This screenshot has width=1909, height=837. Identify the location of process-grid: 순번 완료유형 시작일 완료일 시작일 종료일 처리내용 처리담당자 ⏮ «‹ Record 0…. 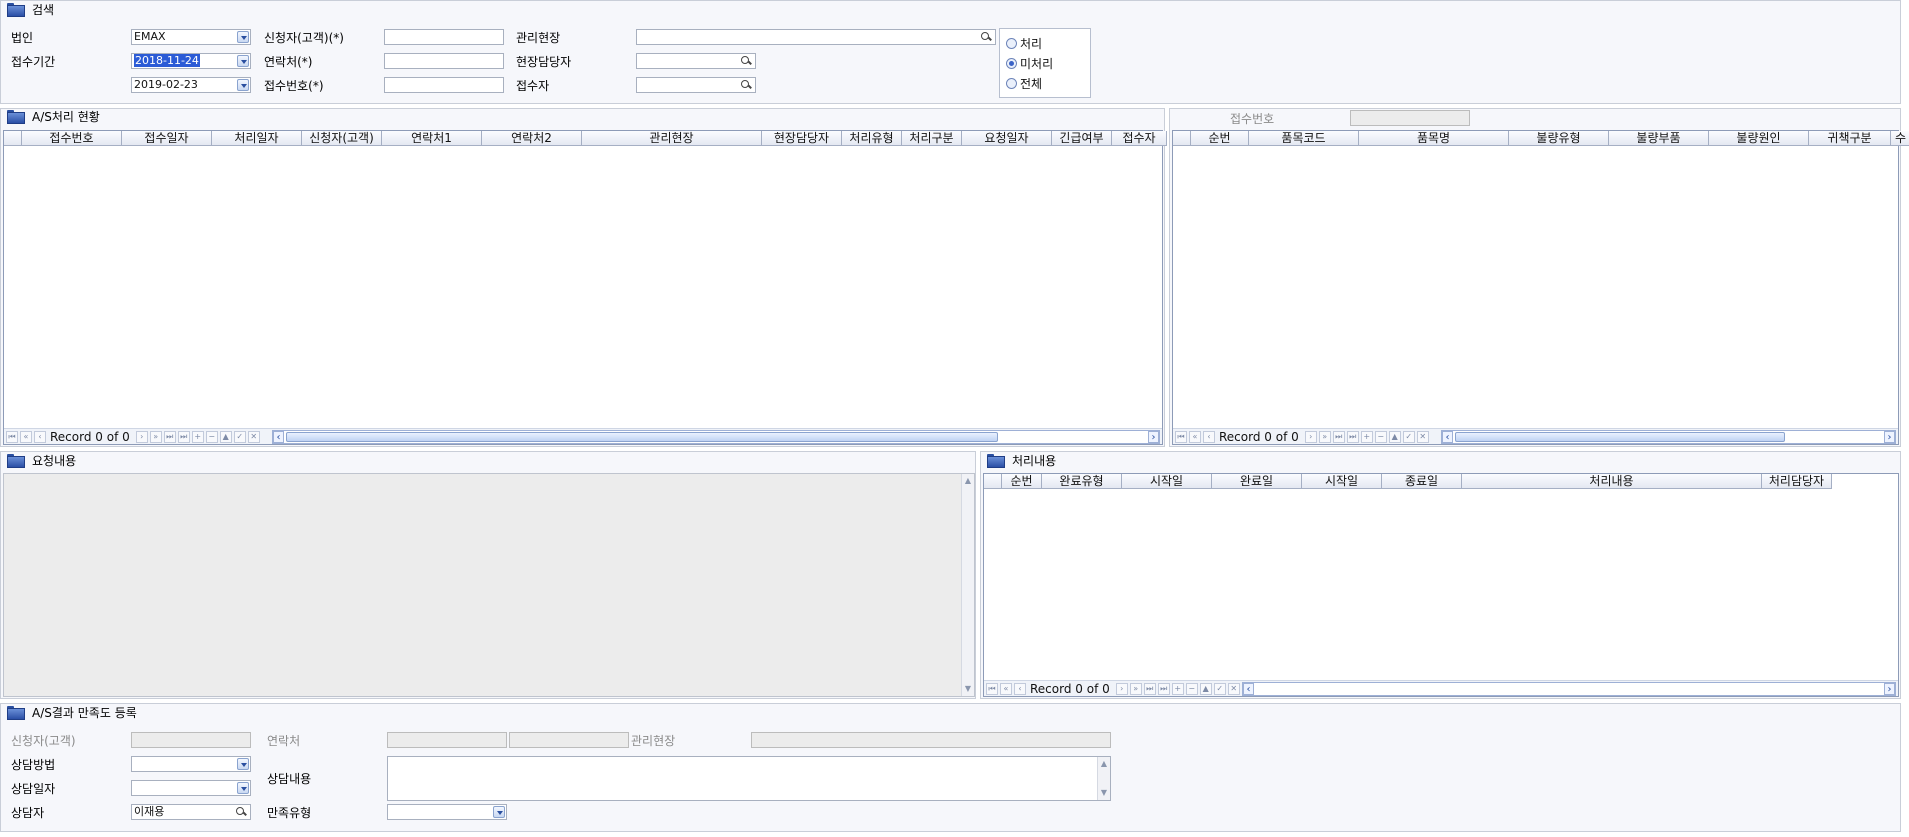
(1441, 585).